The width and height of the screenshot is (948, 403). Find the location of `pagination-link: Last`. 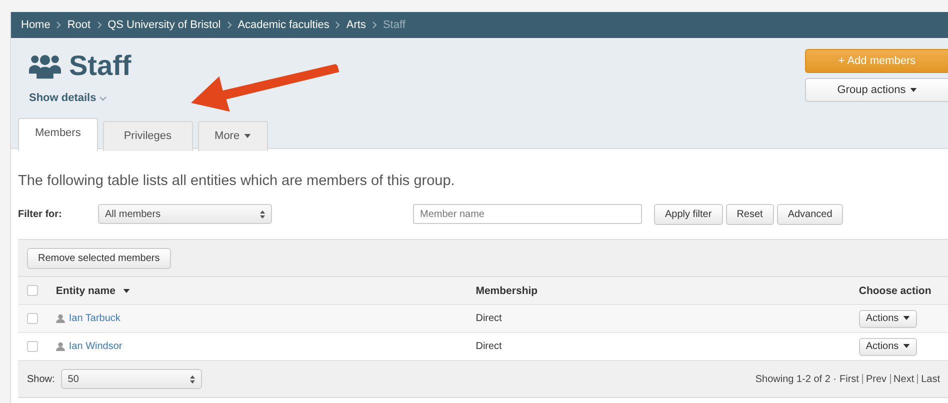

pagination-link: Last is located at coordinates (930, 379).